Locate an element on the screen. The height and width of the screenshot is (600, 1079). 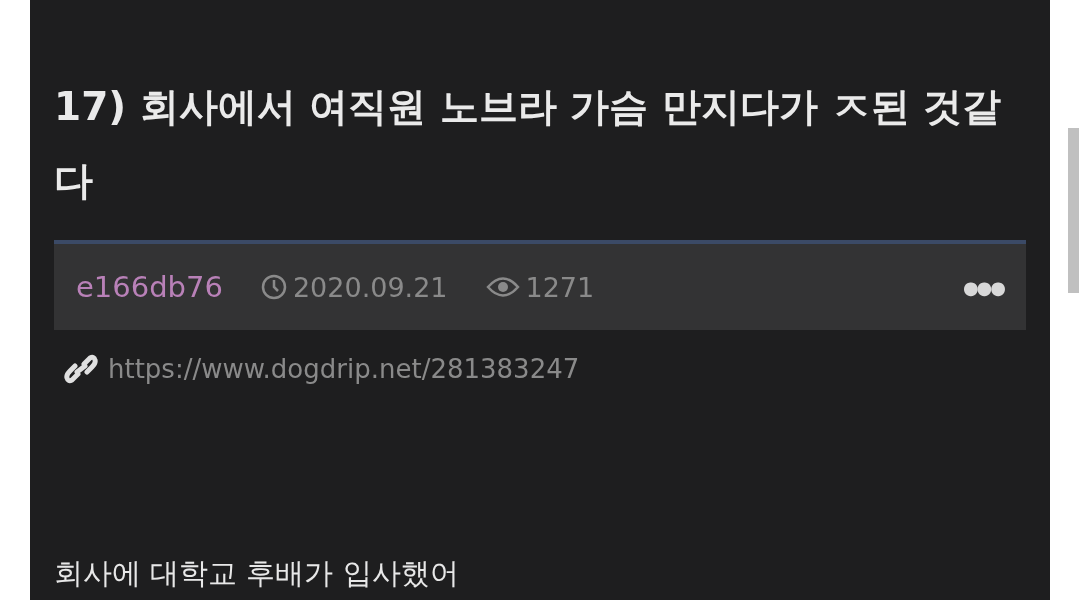
more-button: ●●● is located at coordinates (983, 287).